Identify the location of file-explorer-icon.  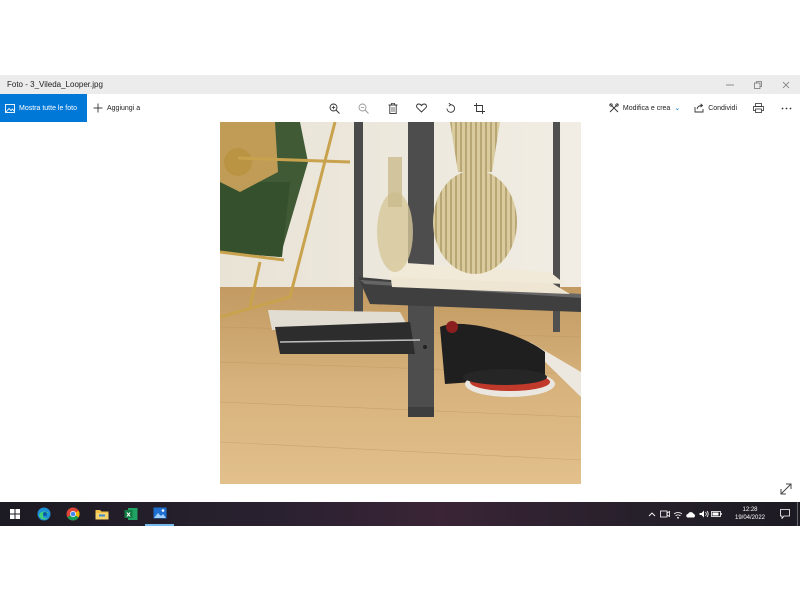
(101, 515).